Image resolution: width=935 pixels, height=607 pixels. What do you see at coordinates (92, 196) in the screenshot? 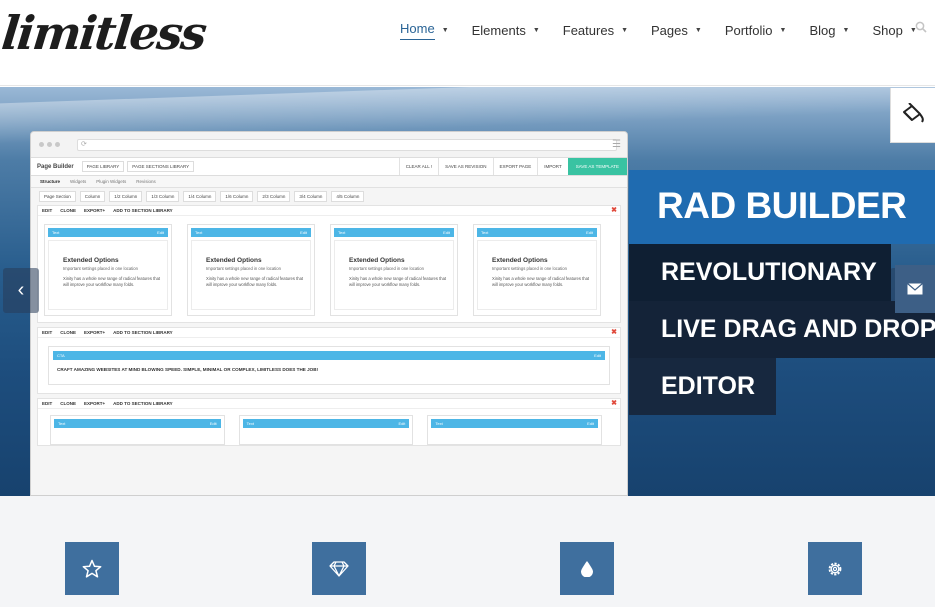
I see `column-button: Column` at bounding box center [92, 196].